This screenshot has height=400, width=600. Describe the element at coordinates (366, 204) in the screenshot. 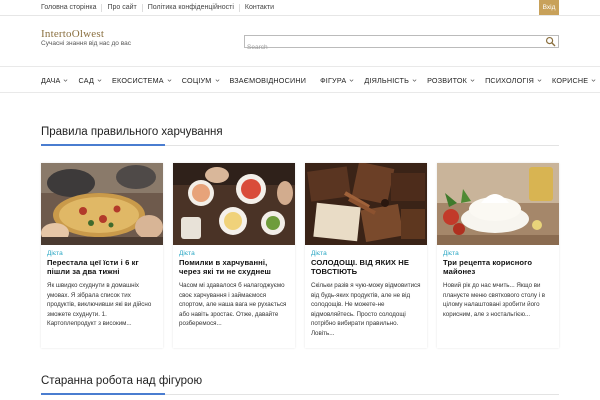

I see `article-image-chocolate` at that location.